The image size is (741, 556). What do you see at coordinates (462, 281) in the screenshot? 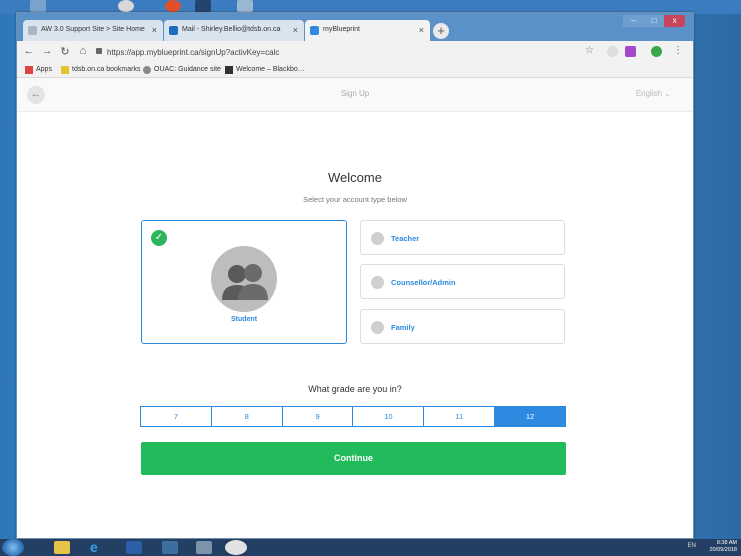
I see `account-type-counsellor: Counsellor/Admin` at bounding box center [462, 281].